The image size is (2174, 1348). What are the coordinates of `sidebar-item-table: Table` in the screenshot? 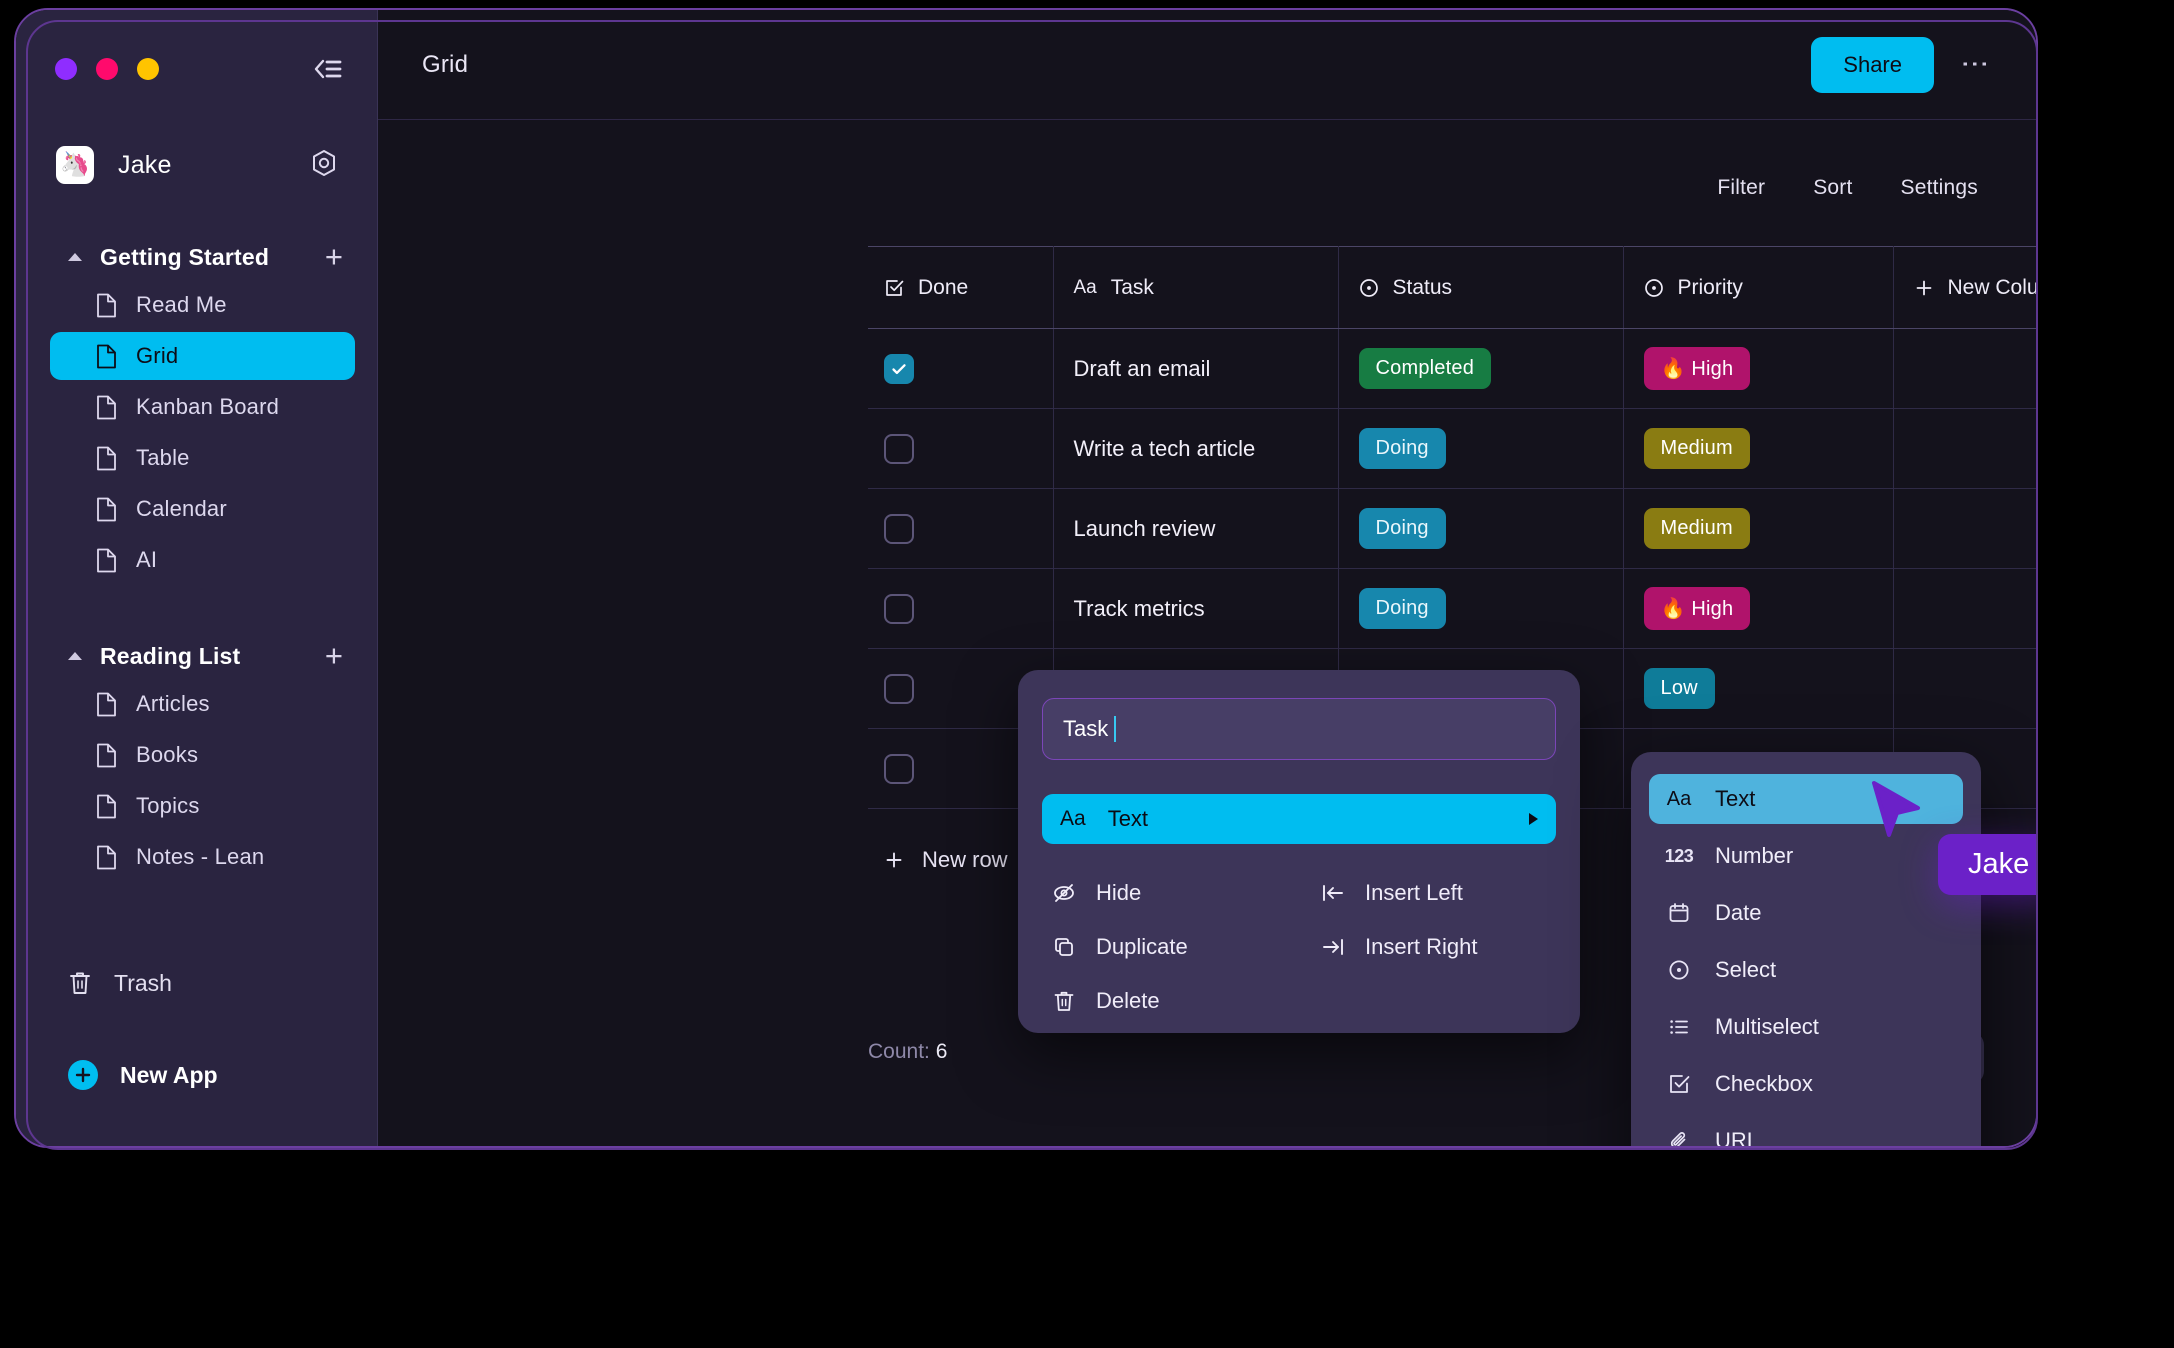 It's located at (202, 458).